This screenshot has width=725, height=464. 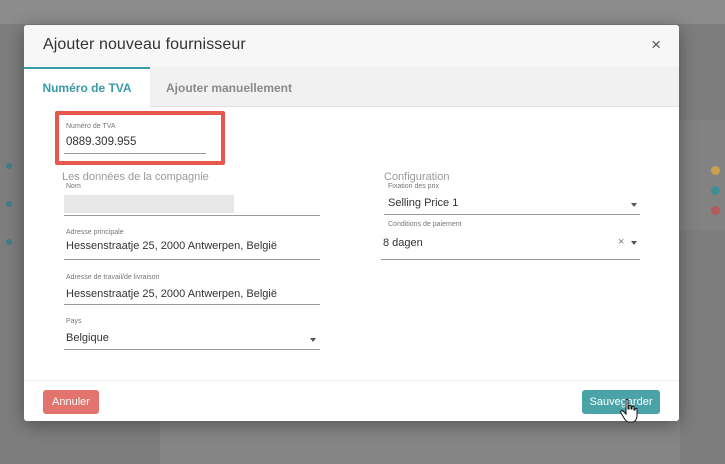 I want to click on name-input, so click(x=149, y=204).